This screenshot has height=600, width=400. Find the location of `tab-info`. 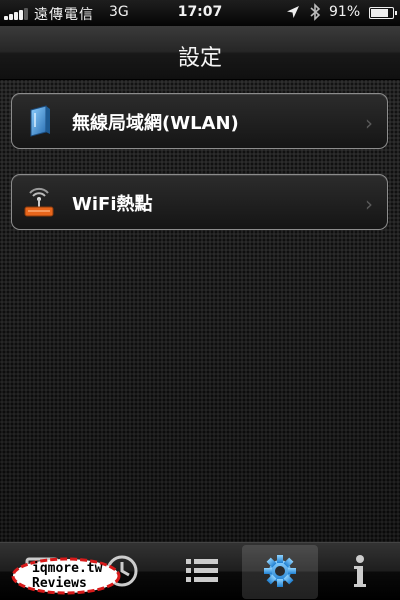

tab-info is located at coordinates (360, 572).